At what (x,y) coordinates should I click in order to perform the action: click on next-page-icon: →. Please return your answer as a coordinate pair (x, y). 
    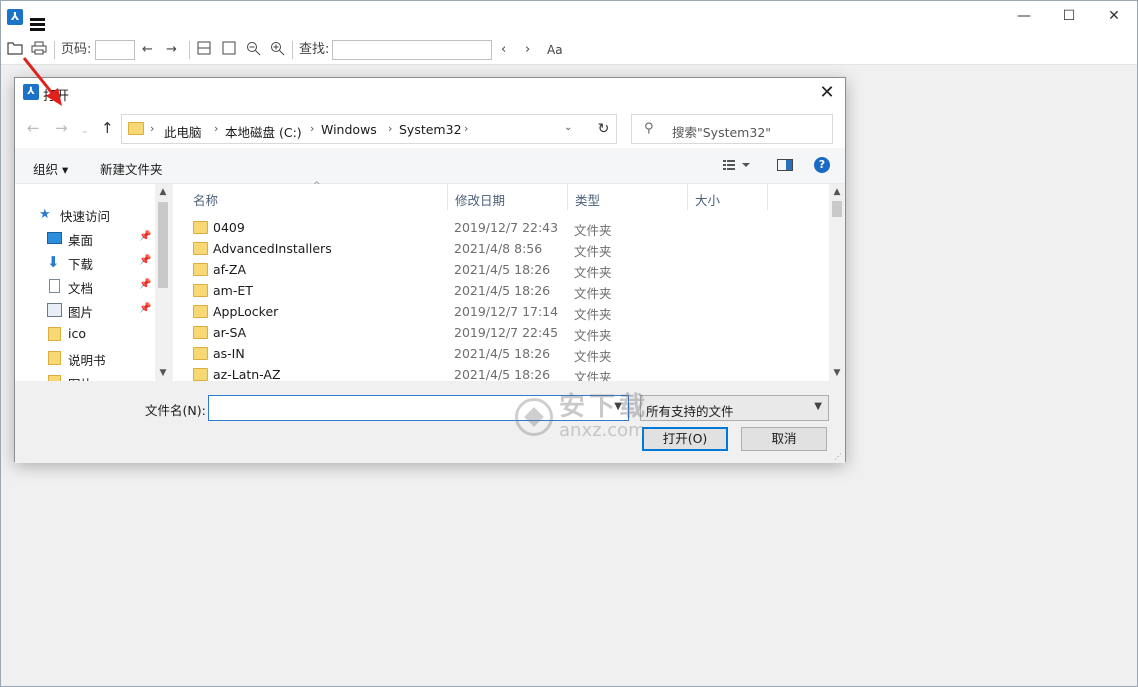
    Looking at the image, I should click on (171, 50).